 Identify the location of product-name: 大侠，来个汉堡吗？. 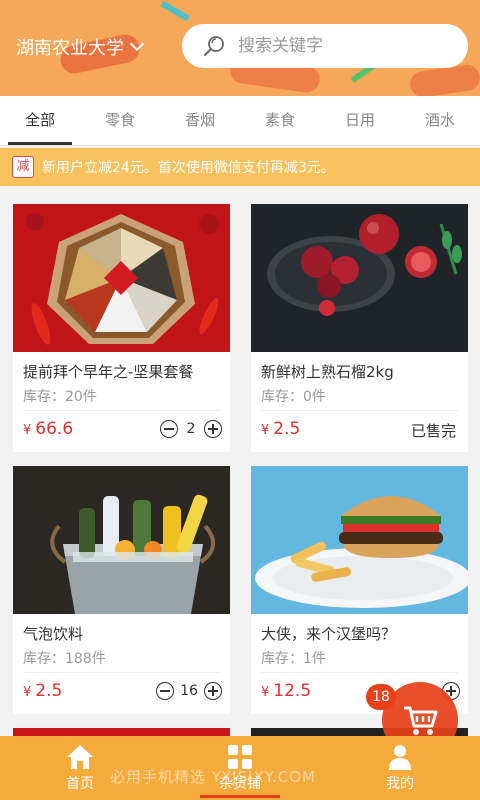
(329, 634).